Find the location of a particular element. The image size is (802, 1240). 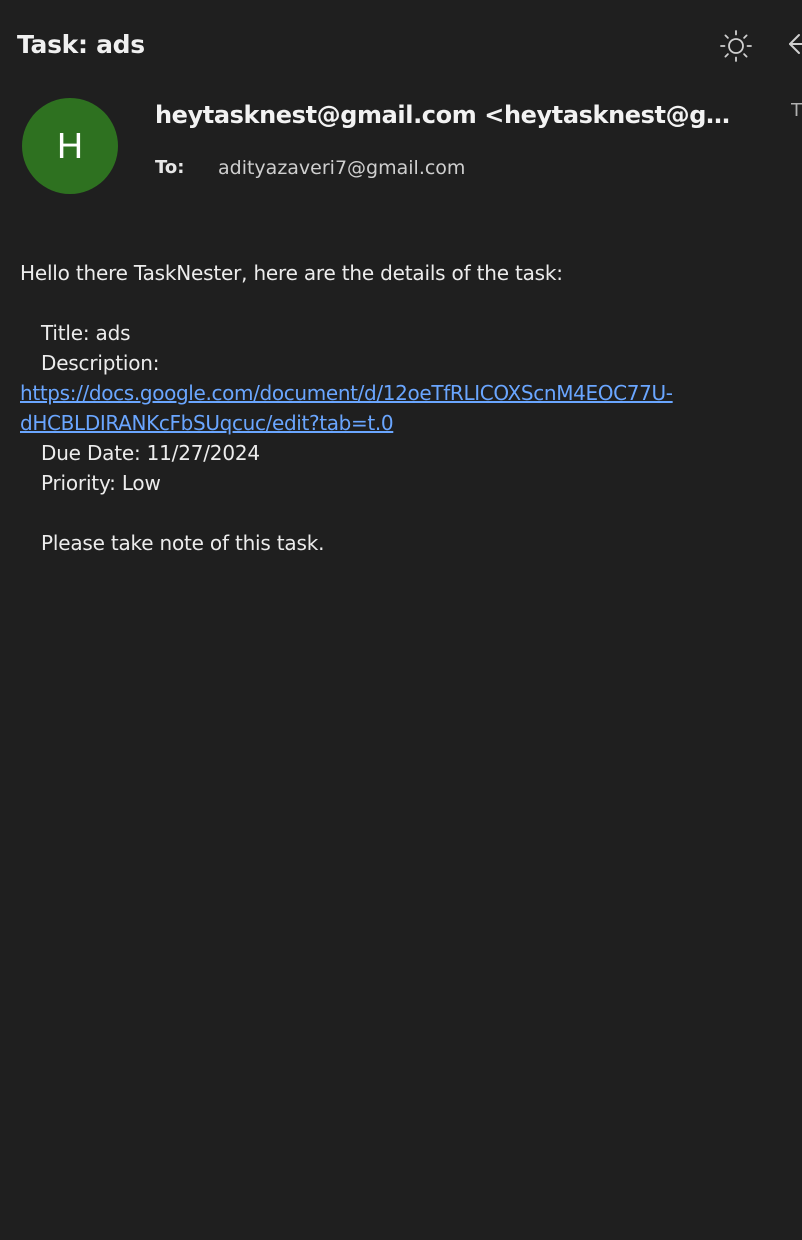

clipped-header-text: T is located at coordinates (796, 110).